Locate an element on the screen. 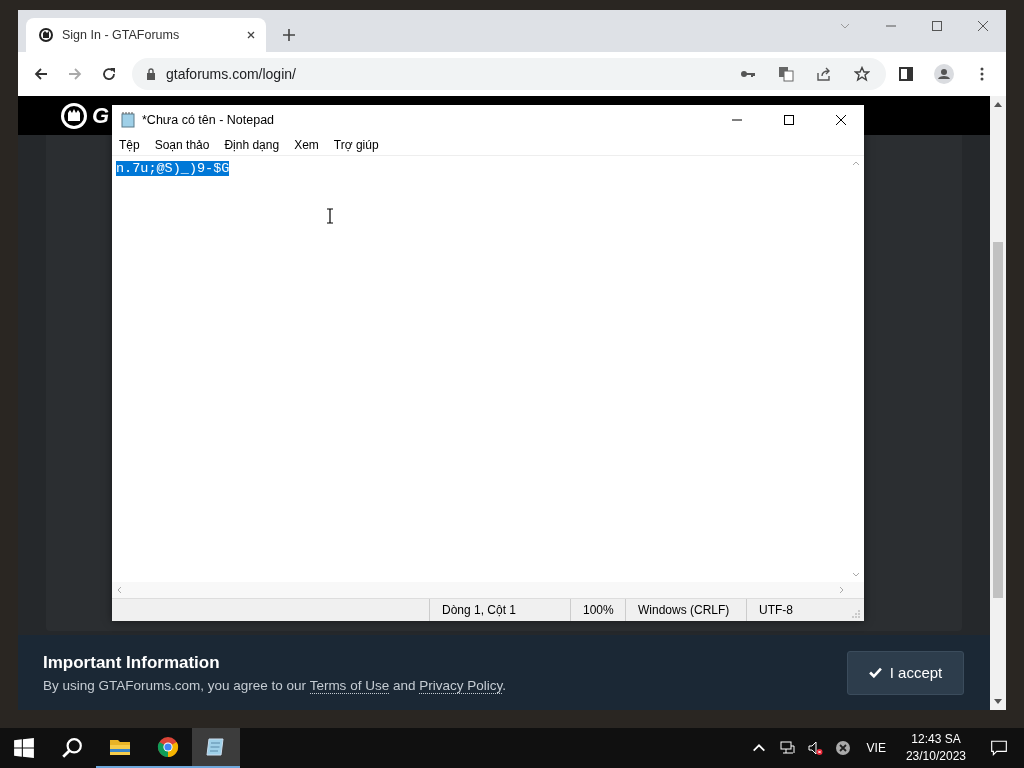 The width and height of the screenshot is (1024, 768). window-title: *Chưa có tên - Notepad is located at coordinates (208, 120).